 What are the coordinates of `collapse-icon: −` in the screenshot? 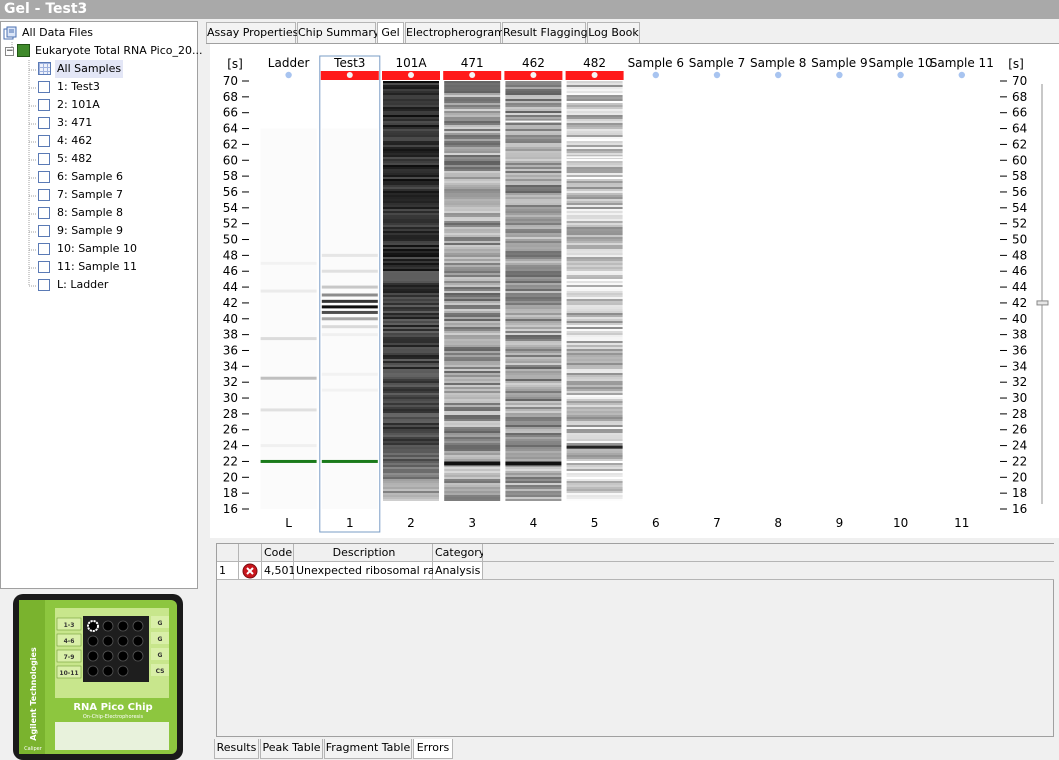 It's located at (9, 51).